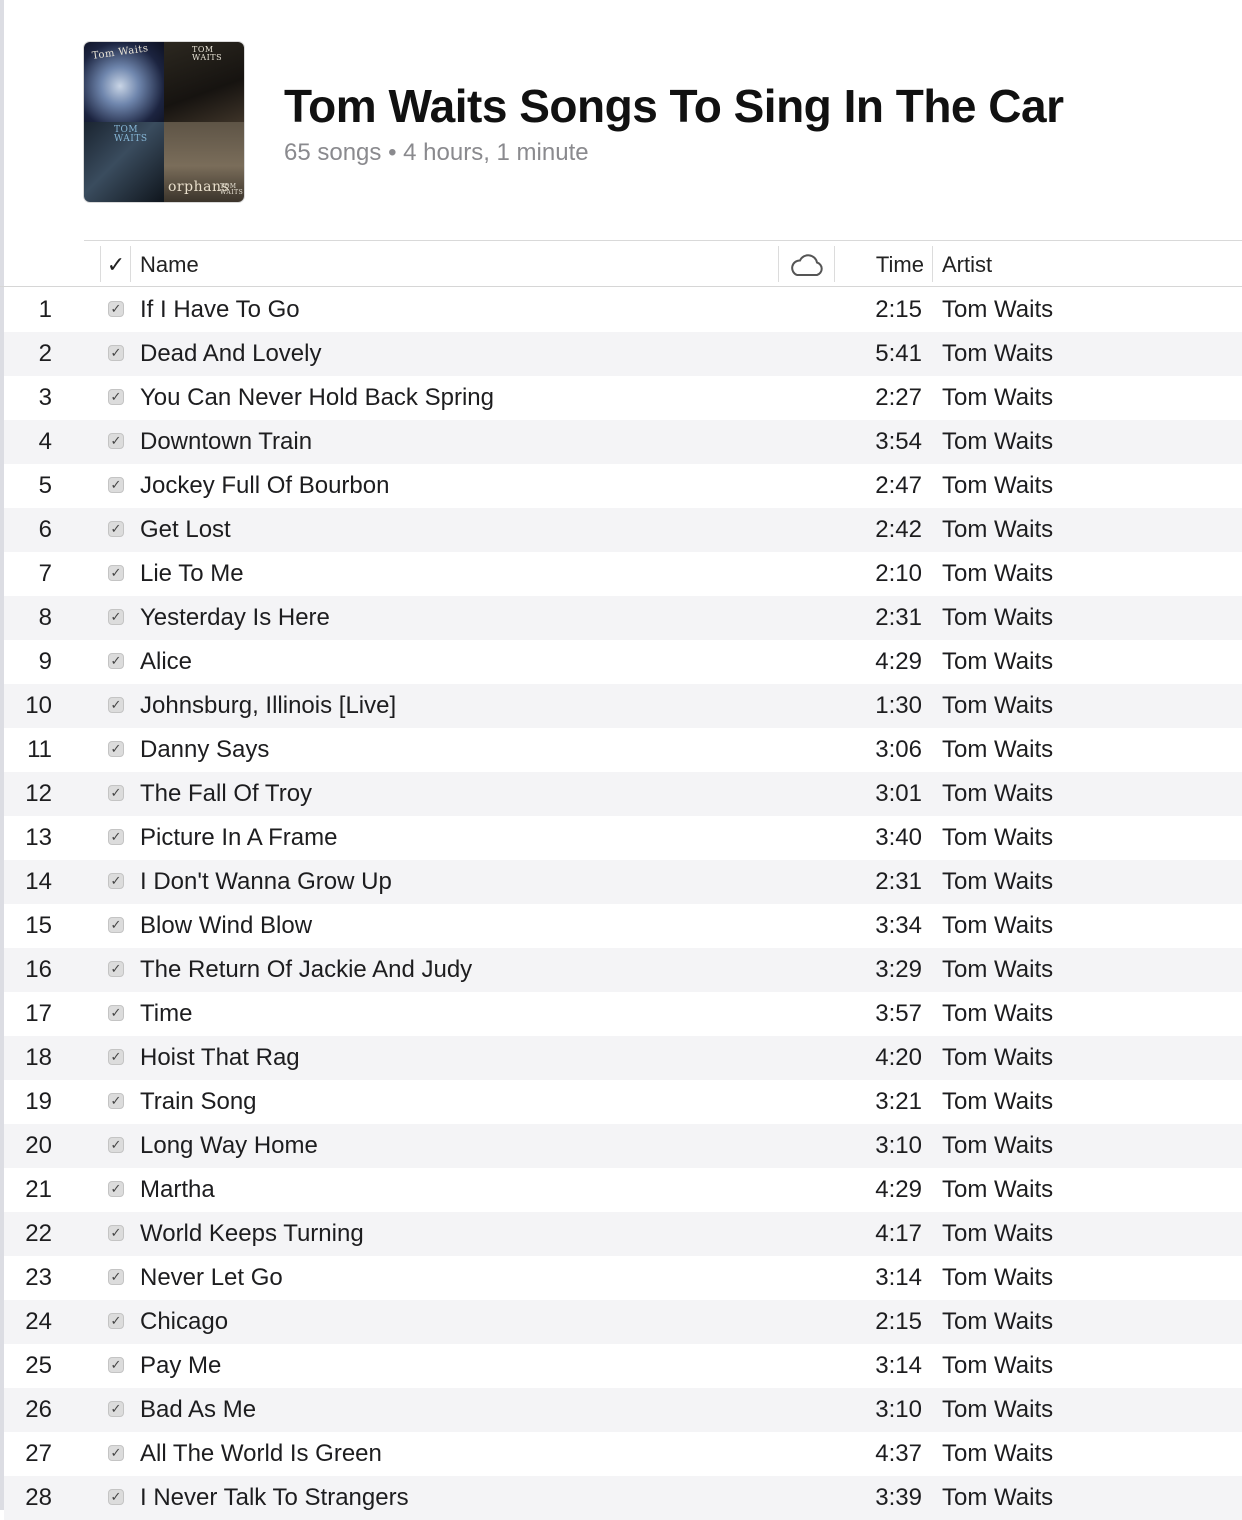 The height and width of the screenshot is (1520, 1242). What do you see at coordinates (623, 838) in the screenshot?
I see `table-row: 13 ✓ Picture In A Frame 3:40 Tom Waits` at bounding box center [623, 838].